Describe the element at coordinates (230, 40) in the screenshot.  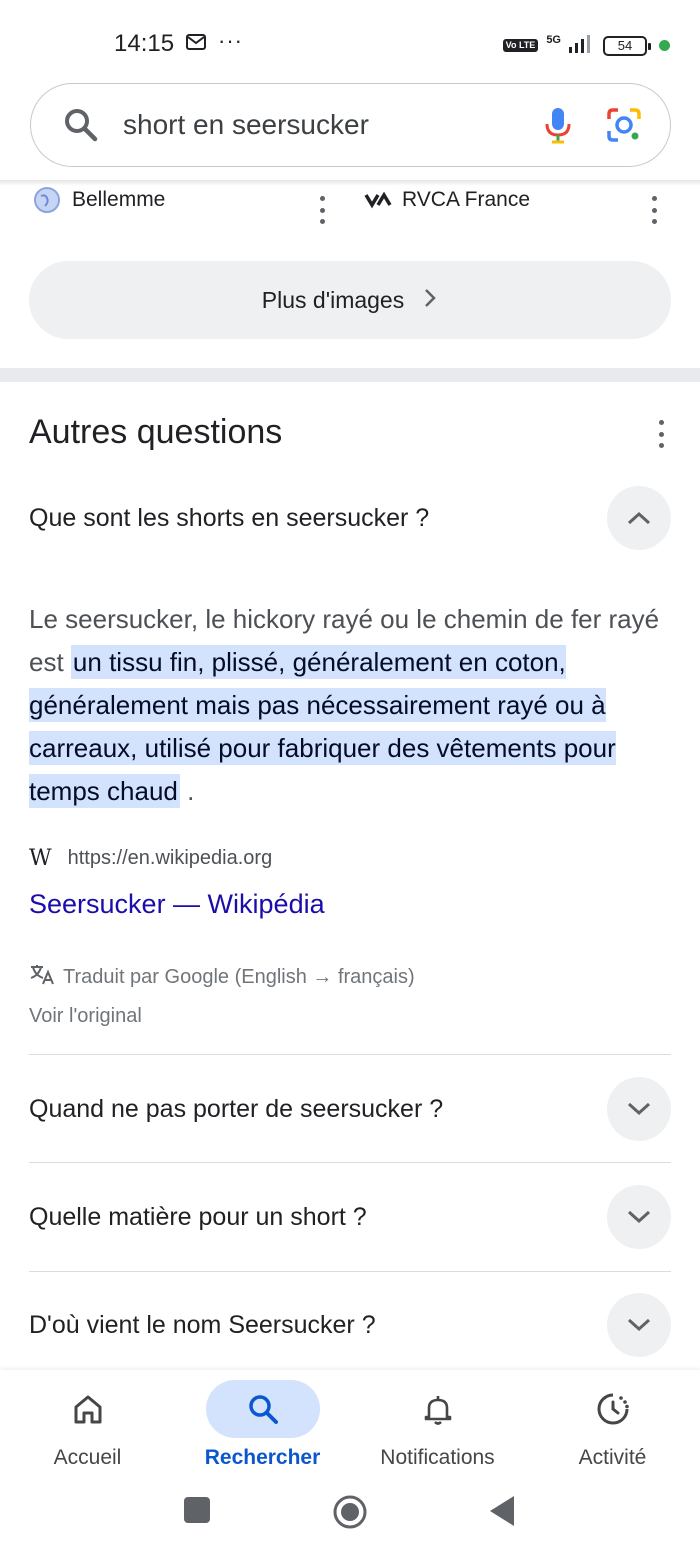
I see `more-notifications-icon: ···` at that location.